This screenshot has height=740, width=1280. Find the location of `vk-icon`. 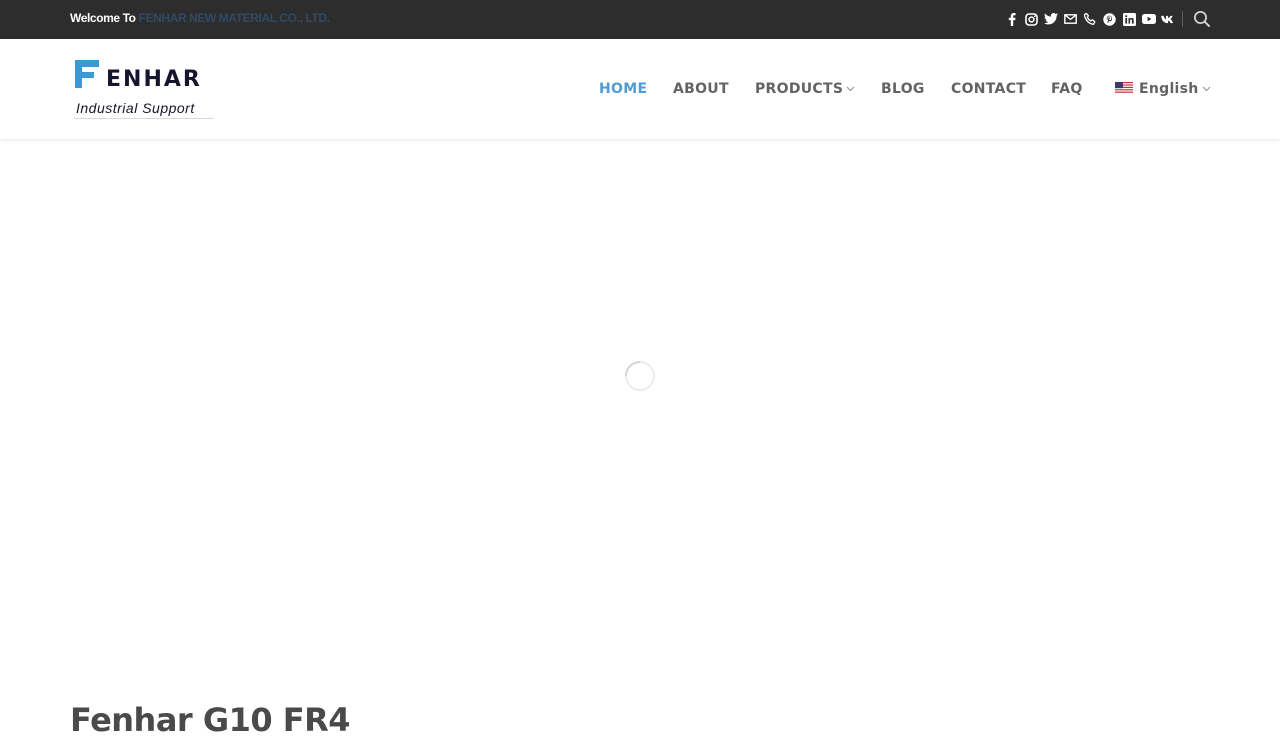

vk-icon is located at coordinates (1168, 19).